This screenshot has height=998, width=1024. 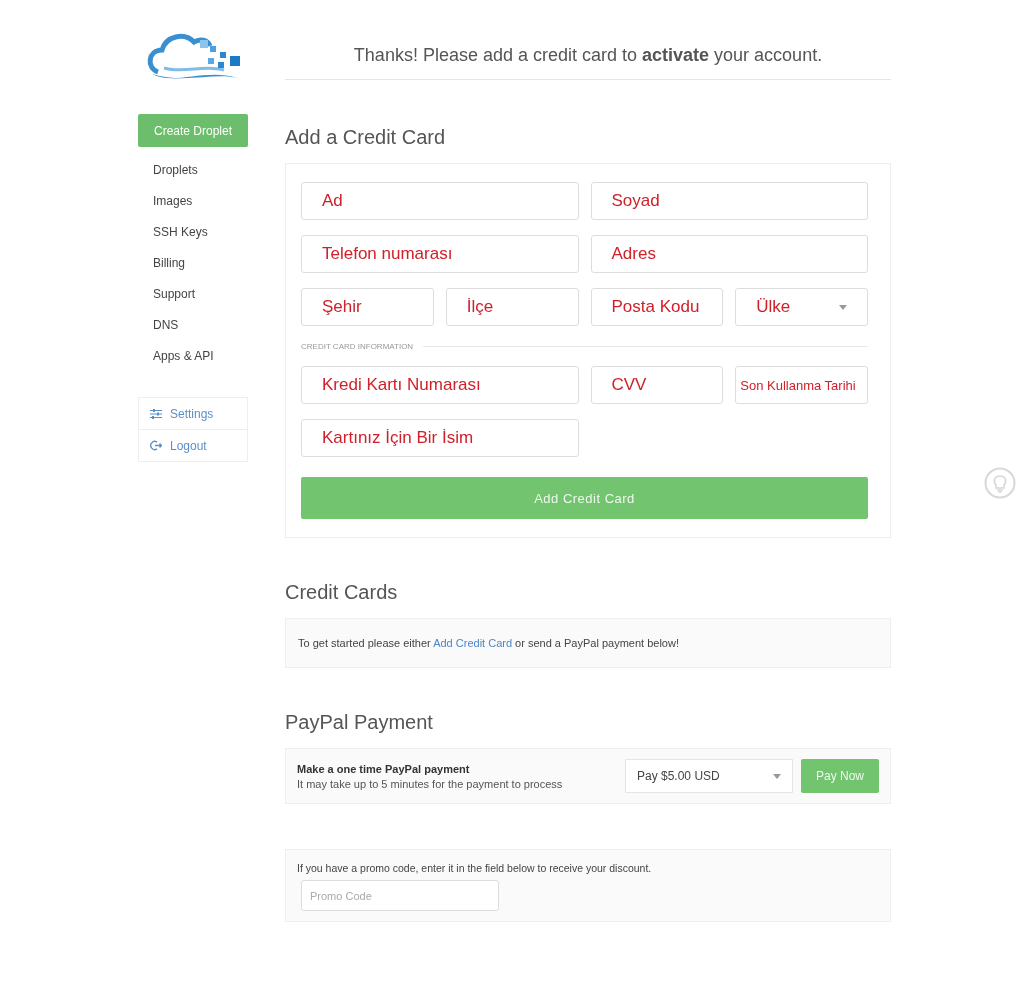 I want to click on input-field: Son Kullanma Tarihi, so click(x=801, y=385).